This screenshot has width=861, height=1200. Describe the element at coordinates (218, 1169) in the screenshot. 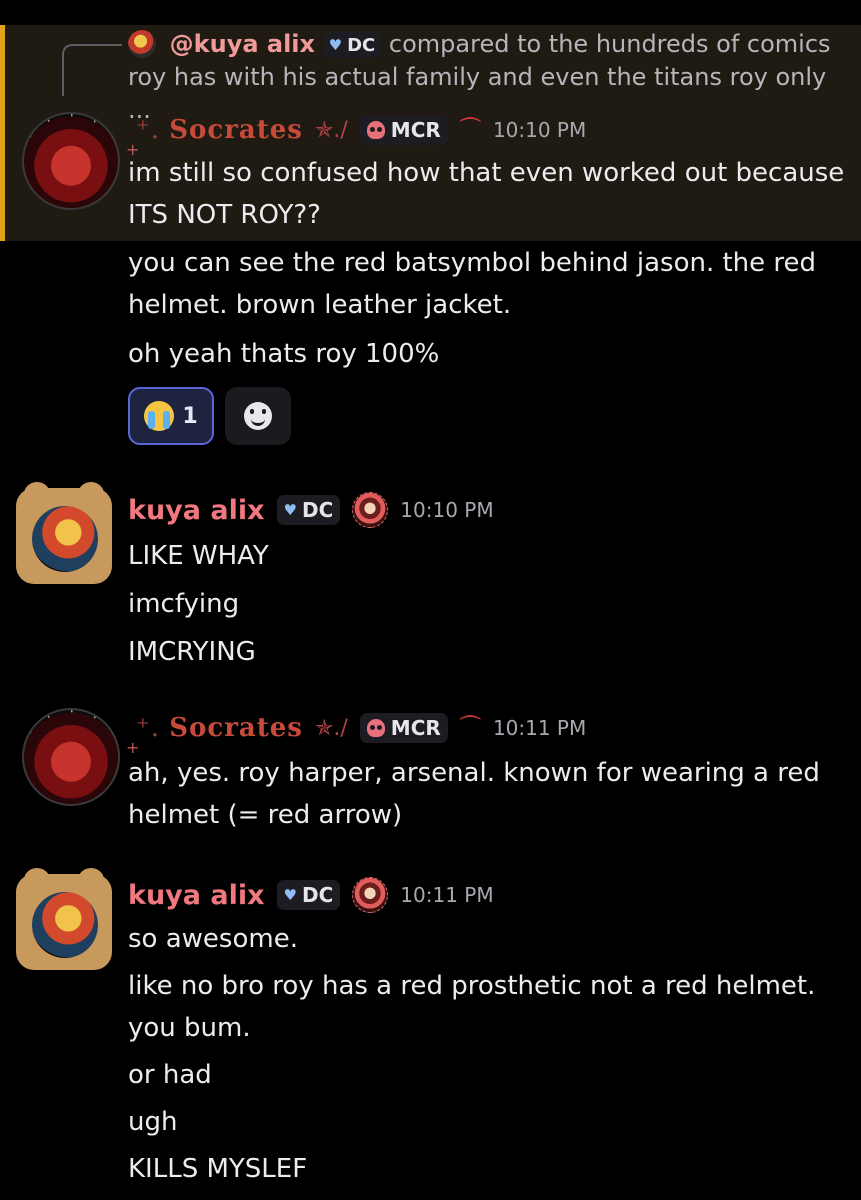

I see `message-line: KILLS MYSLEF` at that location.